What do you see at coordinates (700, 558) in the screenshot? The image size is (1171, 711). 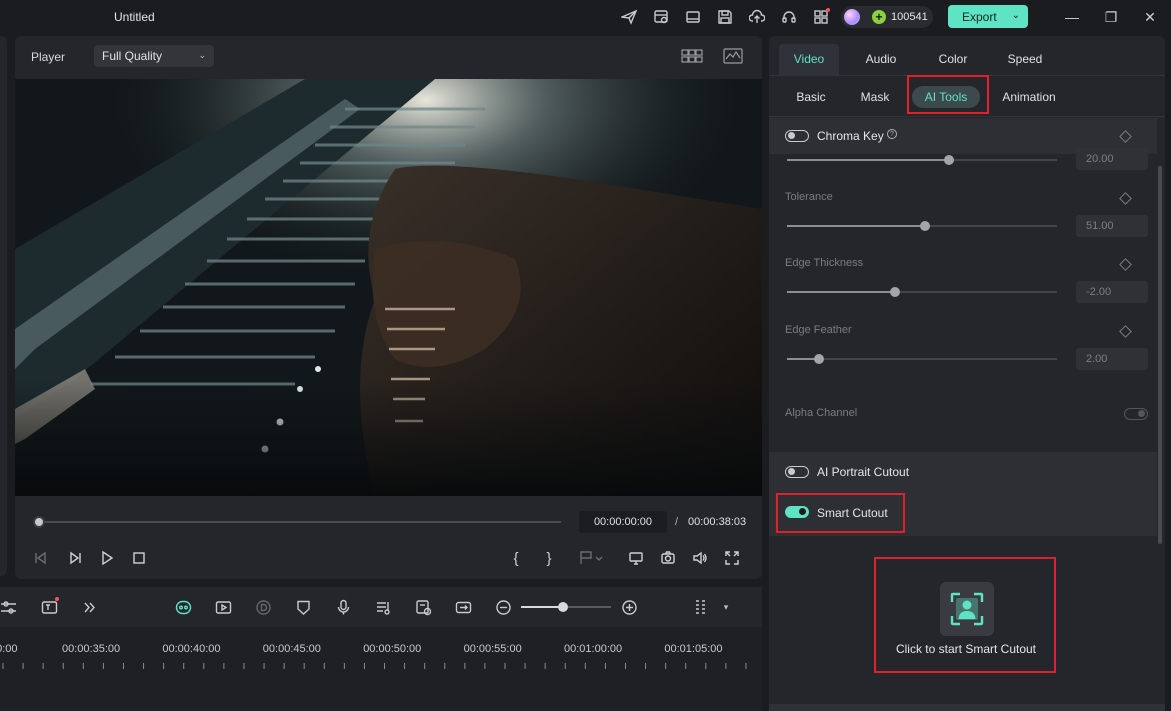 I see `volume-icon` at bounding box center [700, 558].